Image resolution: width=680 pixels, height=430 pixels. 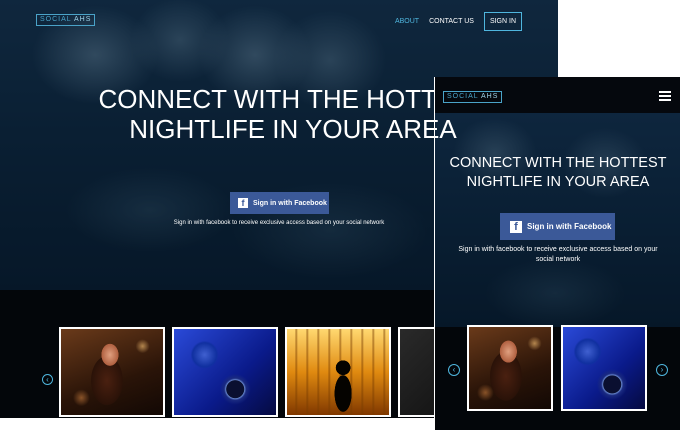 I want to click on nav-about-link: ABOUT, so click(x=407, y=21).